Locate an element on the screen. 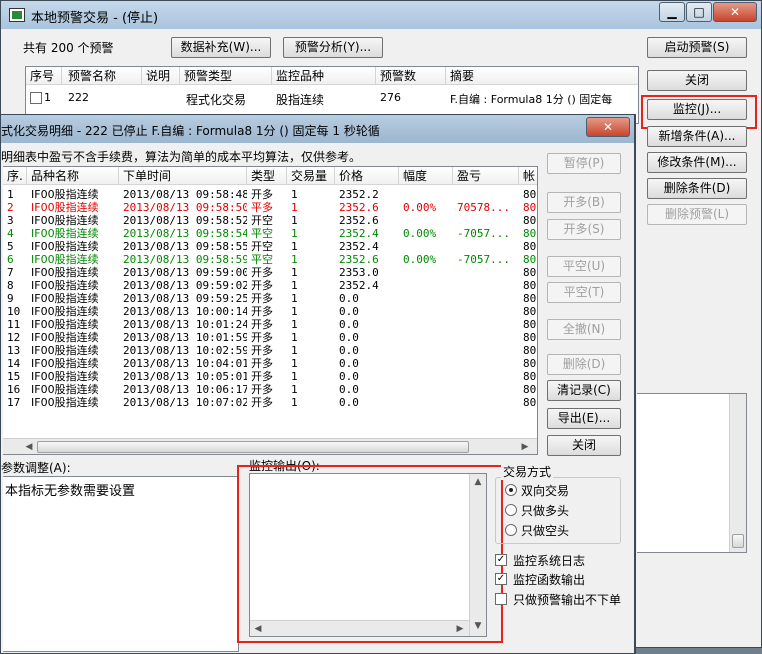 This screenshot has height=654, width=762. clear-records-button: 清记录(C) is located at coordinates (584, 390).